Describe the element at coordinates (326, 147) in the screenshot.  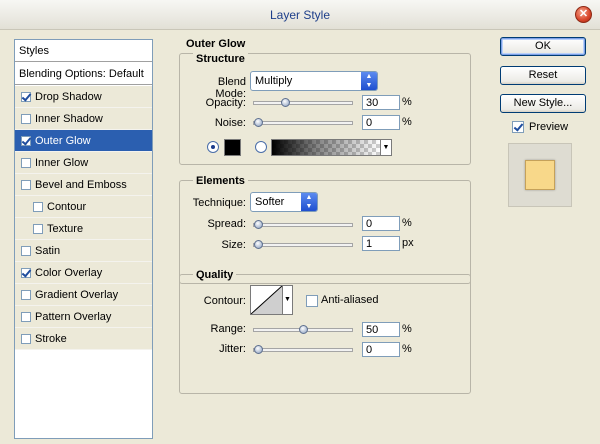
I see `glow-gradient-preview` at that location.